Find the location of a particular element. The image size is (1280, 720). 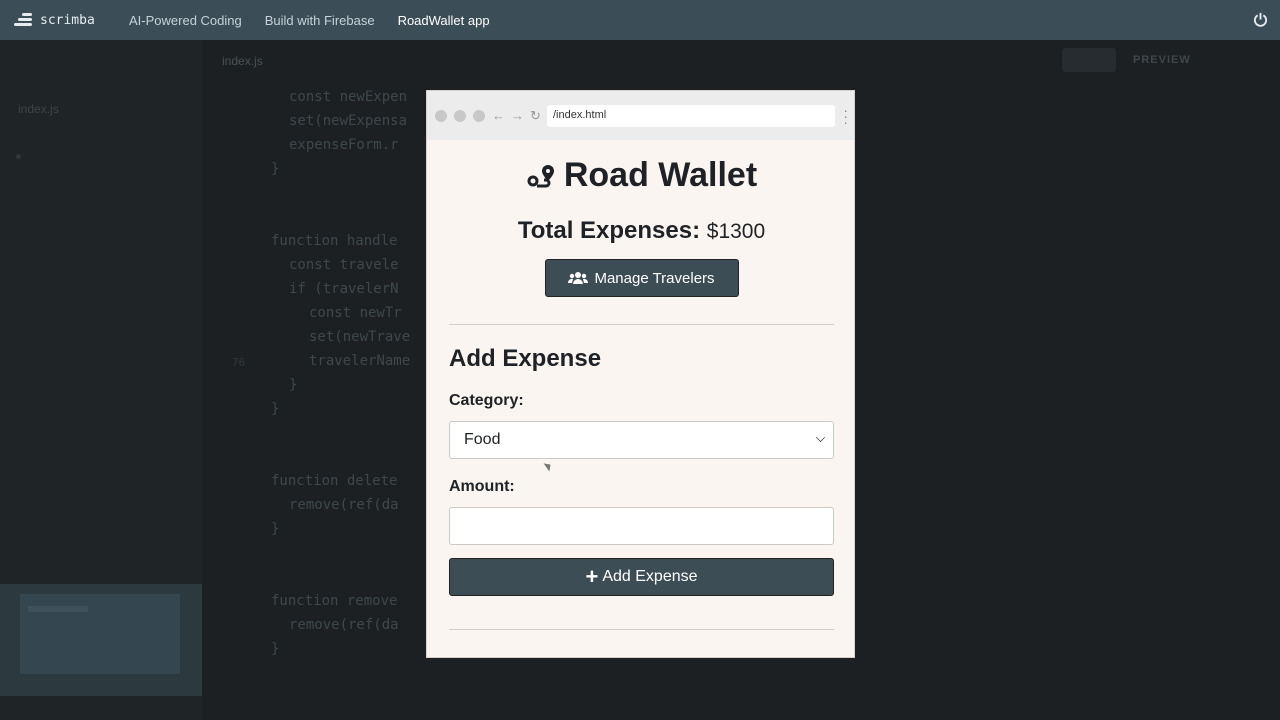

users-icon is located at coordinates (578, 278).